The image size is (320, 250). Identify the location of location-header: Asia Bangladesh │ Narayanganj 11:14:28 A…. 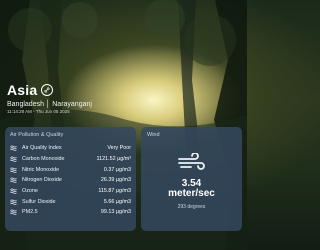
(49, 98).